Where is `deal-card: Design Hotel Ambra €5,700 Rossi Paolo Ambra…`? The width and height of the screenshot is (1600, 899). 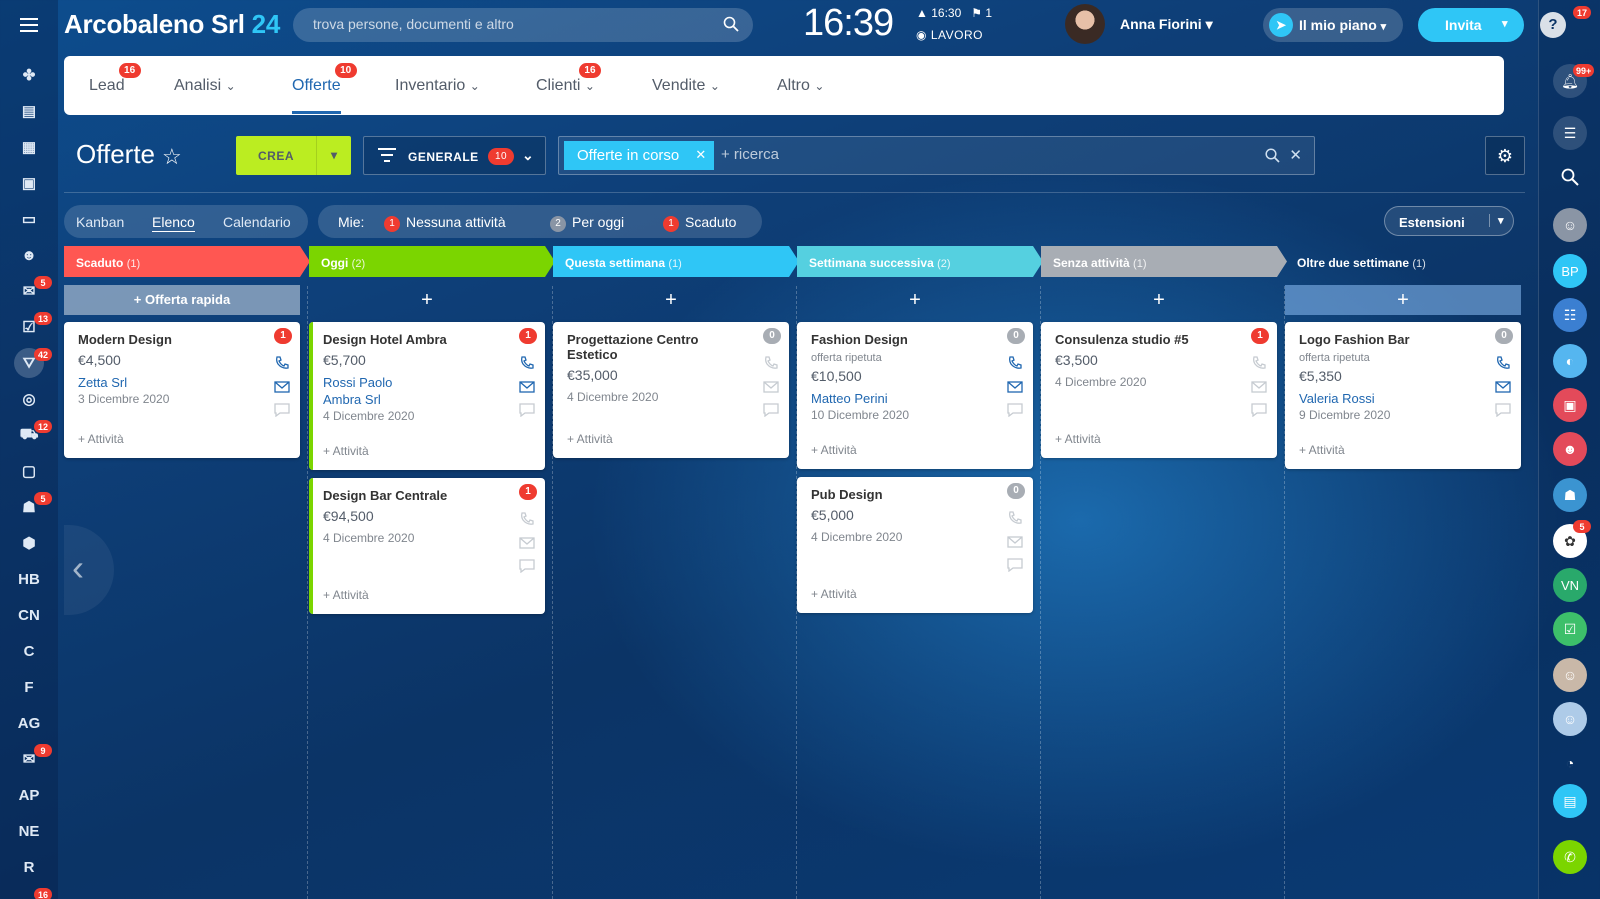 deal-card: Design Hotel Ambra €5,700 Rossi Paolo Ambra… is located at coordinates (427, 396).